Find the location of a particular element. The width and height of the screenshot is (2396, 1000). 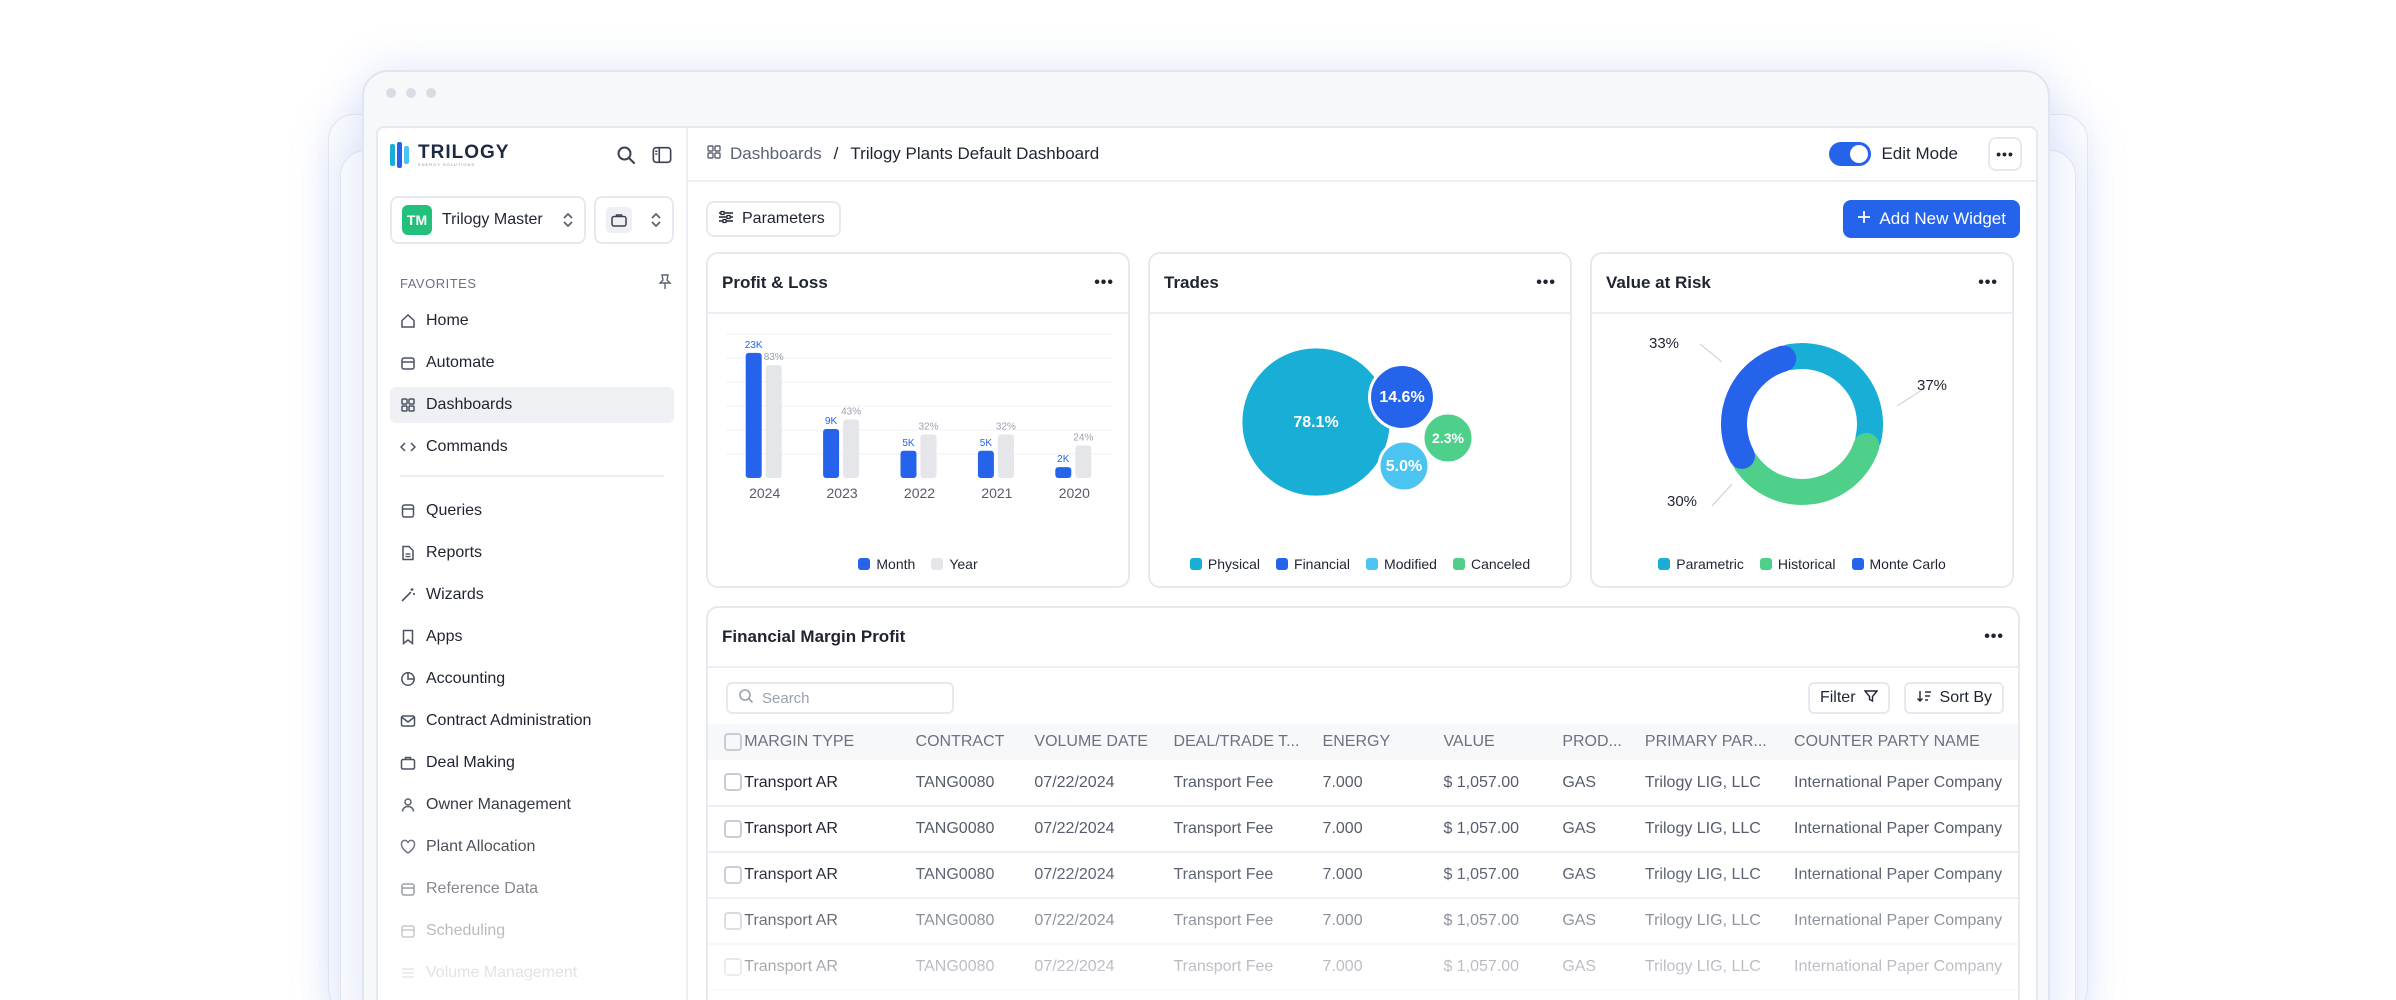

legend-item-physical: Physical is located at coordinates (1224, 564).